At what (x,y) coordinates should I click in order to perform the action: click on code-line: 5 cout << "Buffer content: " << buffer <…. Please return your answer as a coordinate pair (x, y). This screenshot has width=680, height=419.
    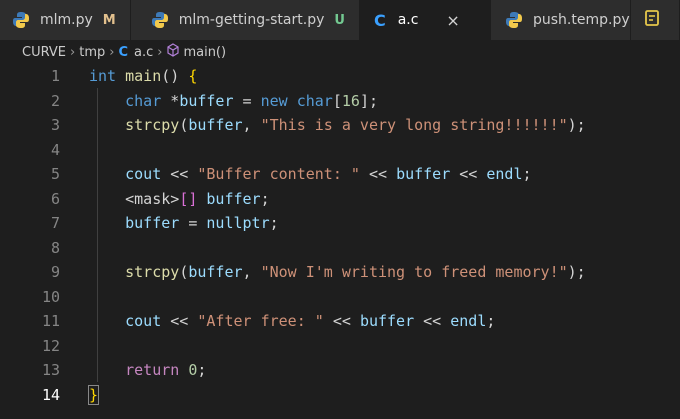
    Looking at the image, I should click on (340, 174).